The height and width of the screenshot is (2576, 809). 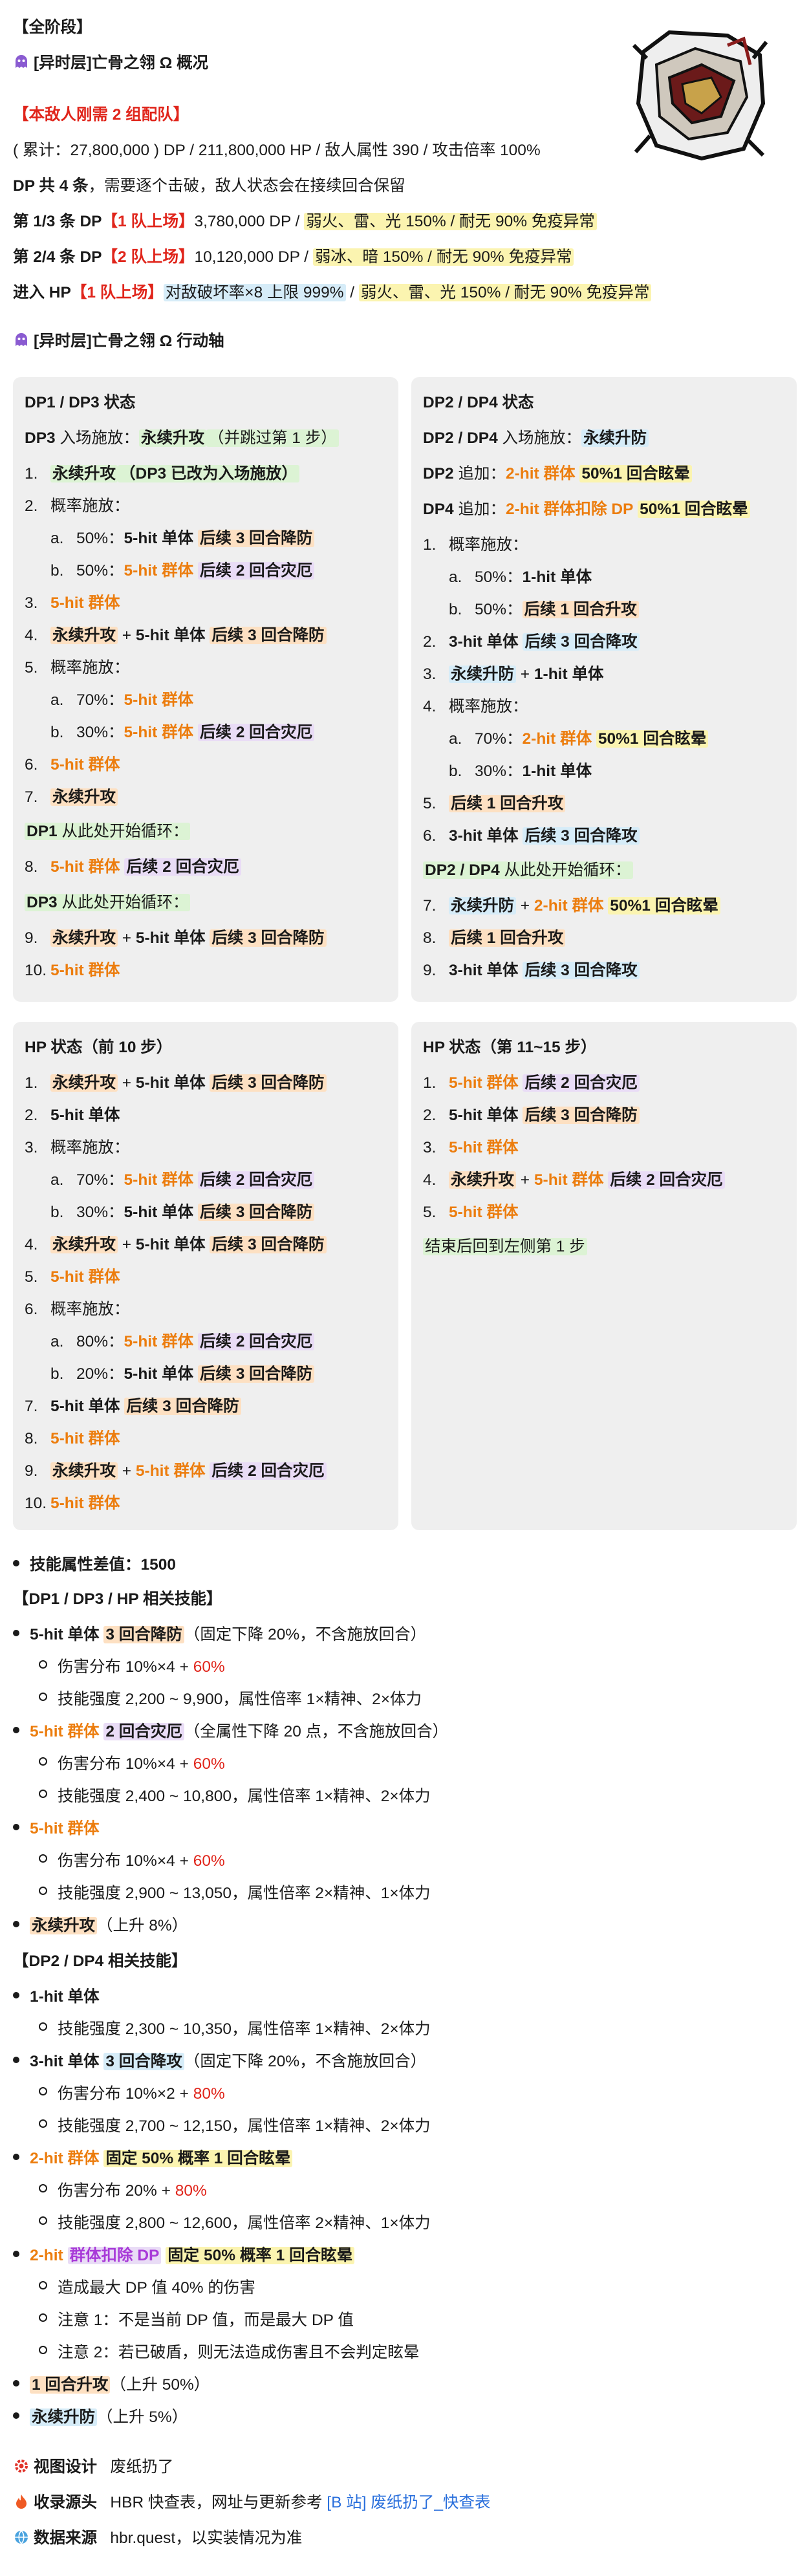 What do you see at coordinates (244, 2223) in the screenshot?
I see `text-k7s2: 技能强度 2,800 ~ 12,600，属性倍率 2×精神、1×体力` at bounding box center [244, 2223].